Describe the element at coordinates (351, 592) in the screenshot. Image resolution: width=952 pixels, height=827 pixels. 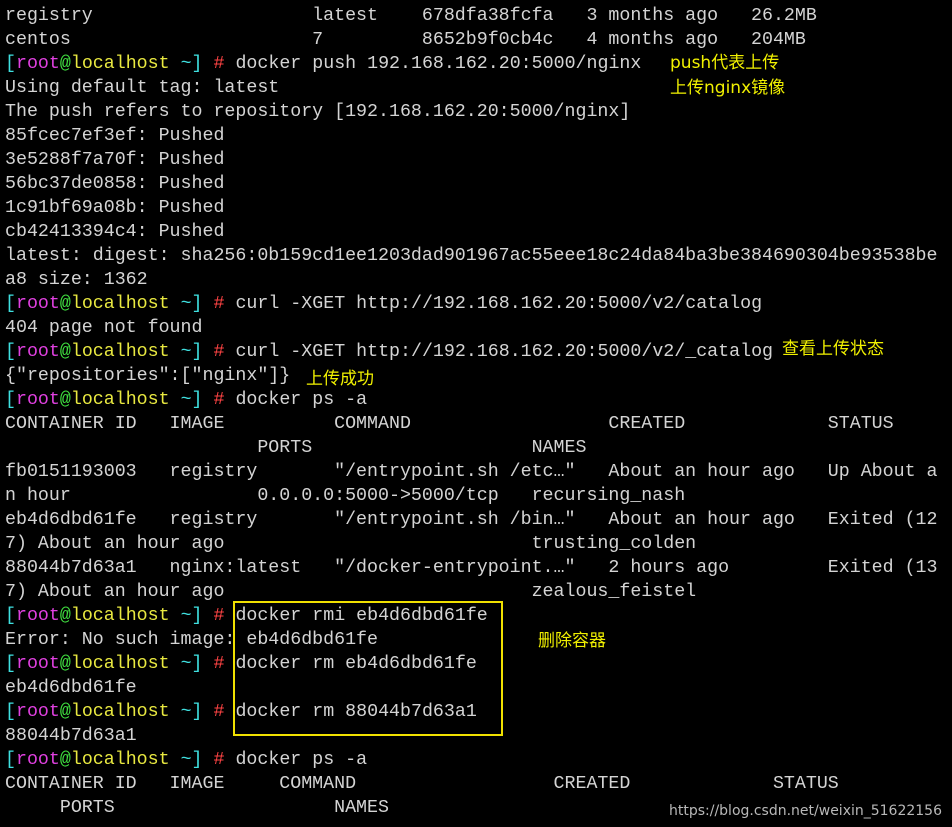
I see `output-text: 7) About an hour ago zealous_feistel` at that location.